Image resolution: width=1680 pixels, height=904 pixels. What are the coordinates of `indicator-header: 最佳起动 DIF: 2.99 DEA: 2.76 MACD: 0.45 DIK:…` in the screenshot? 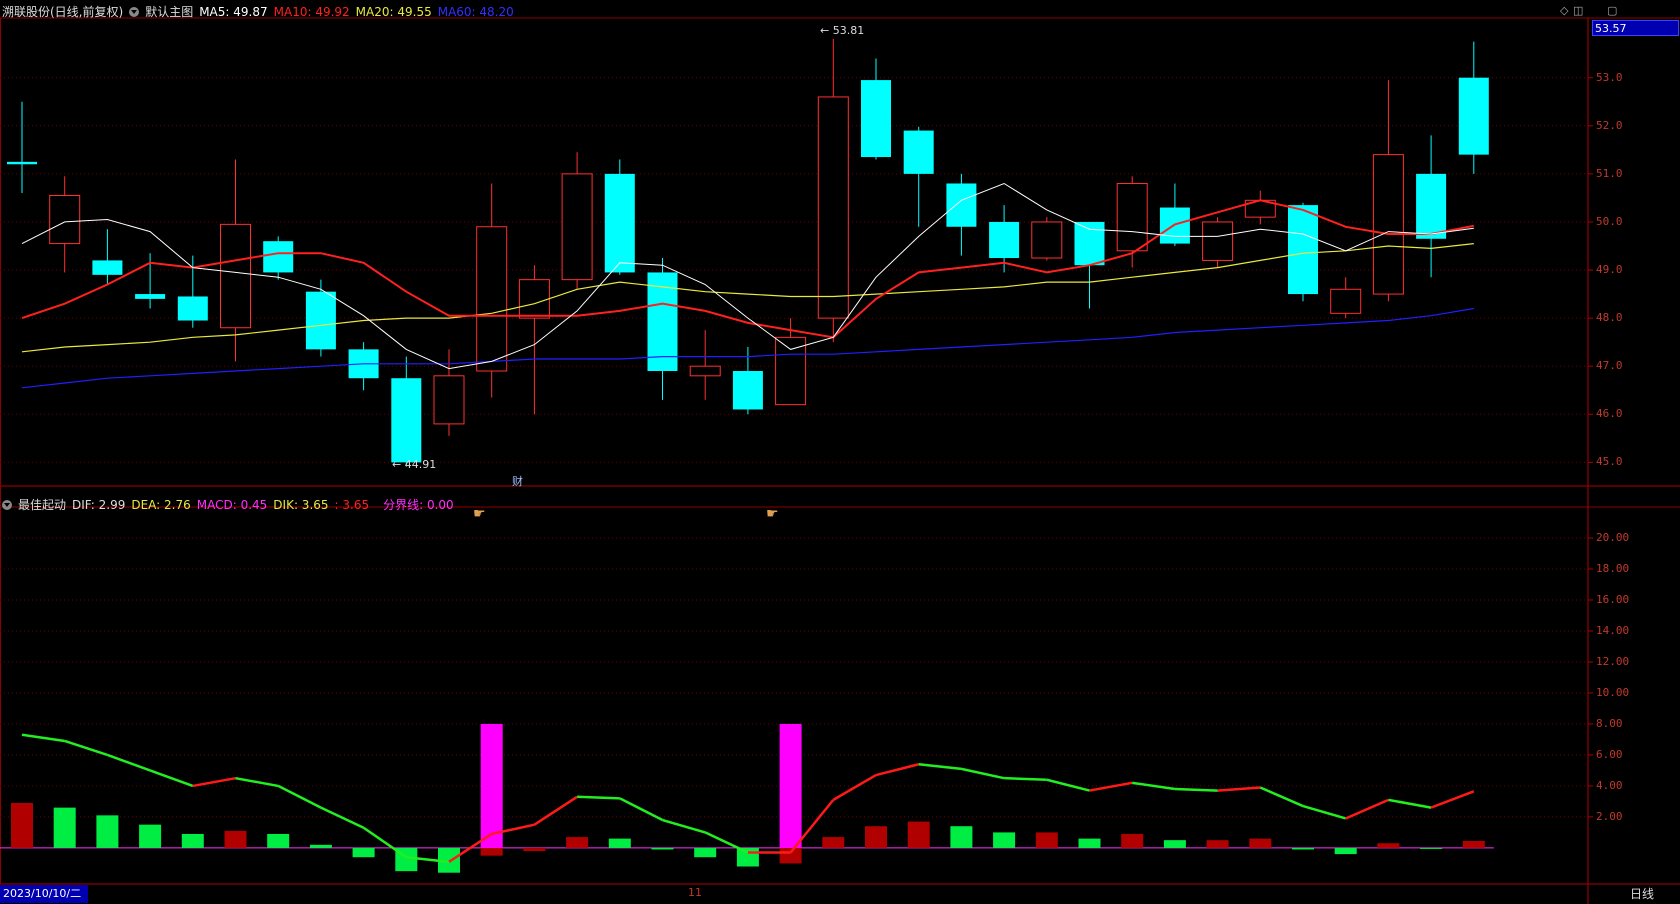 It's located at (228, 504).